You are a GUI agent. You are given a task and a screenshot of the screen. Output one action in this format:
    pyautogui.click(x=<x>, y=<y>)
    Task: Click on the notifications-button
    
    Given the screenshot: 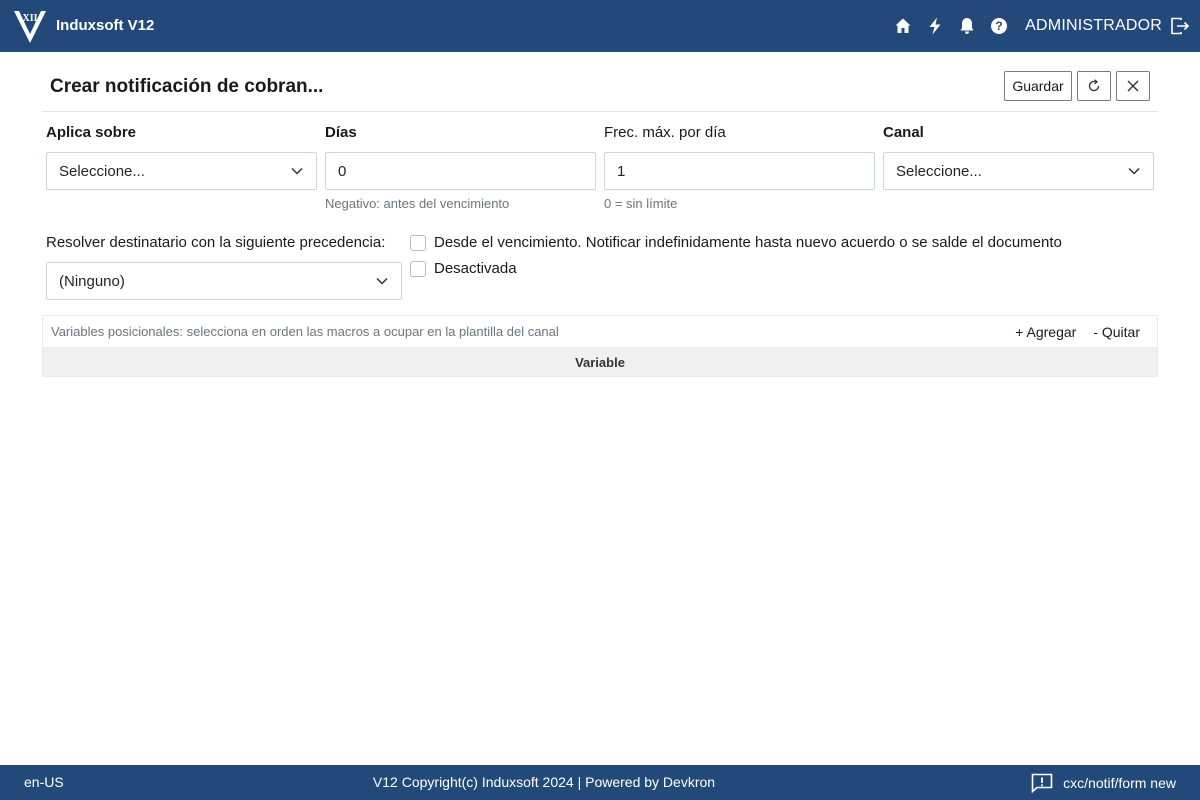 What is the action you would take?
    pyautogui.click(x=967, y=26)
    